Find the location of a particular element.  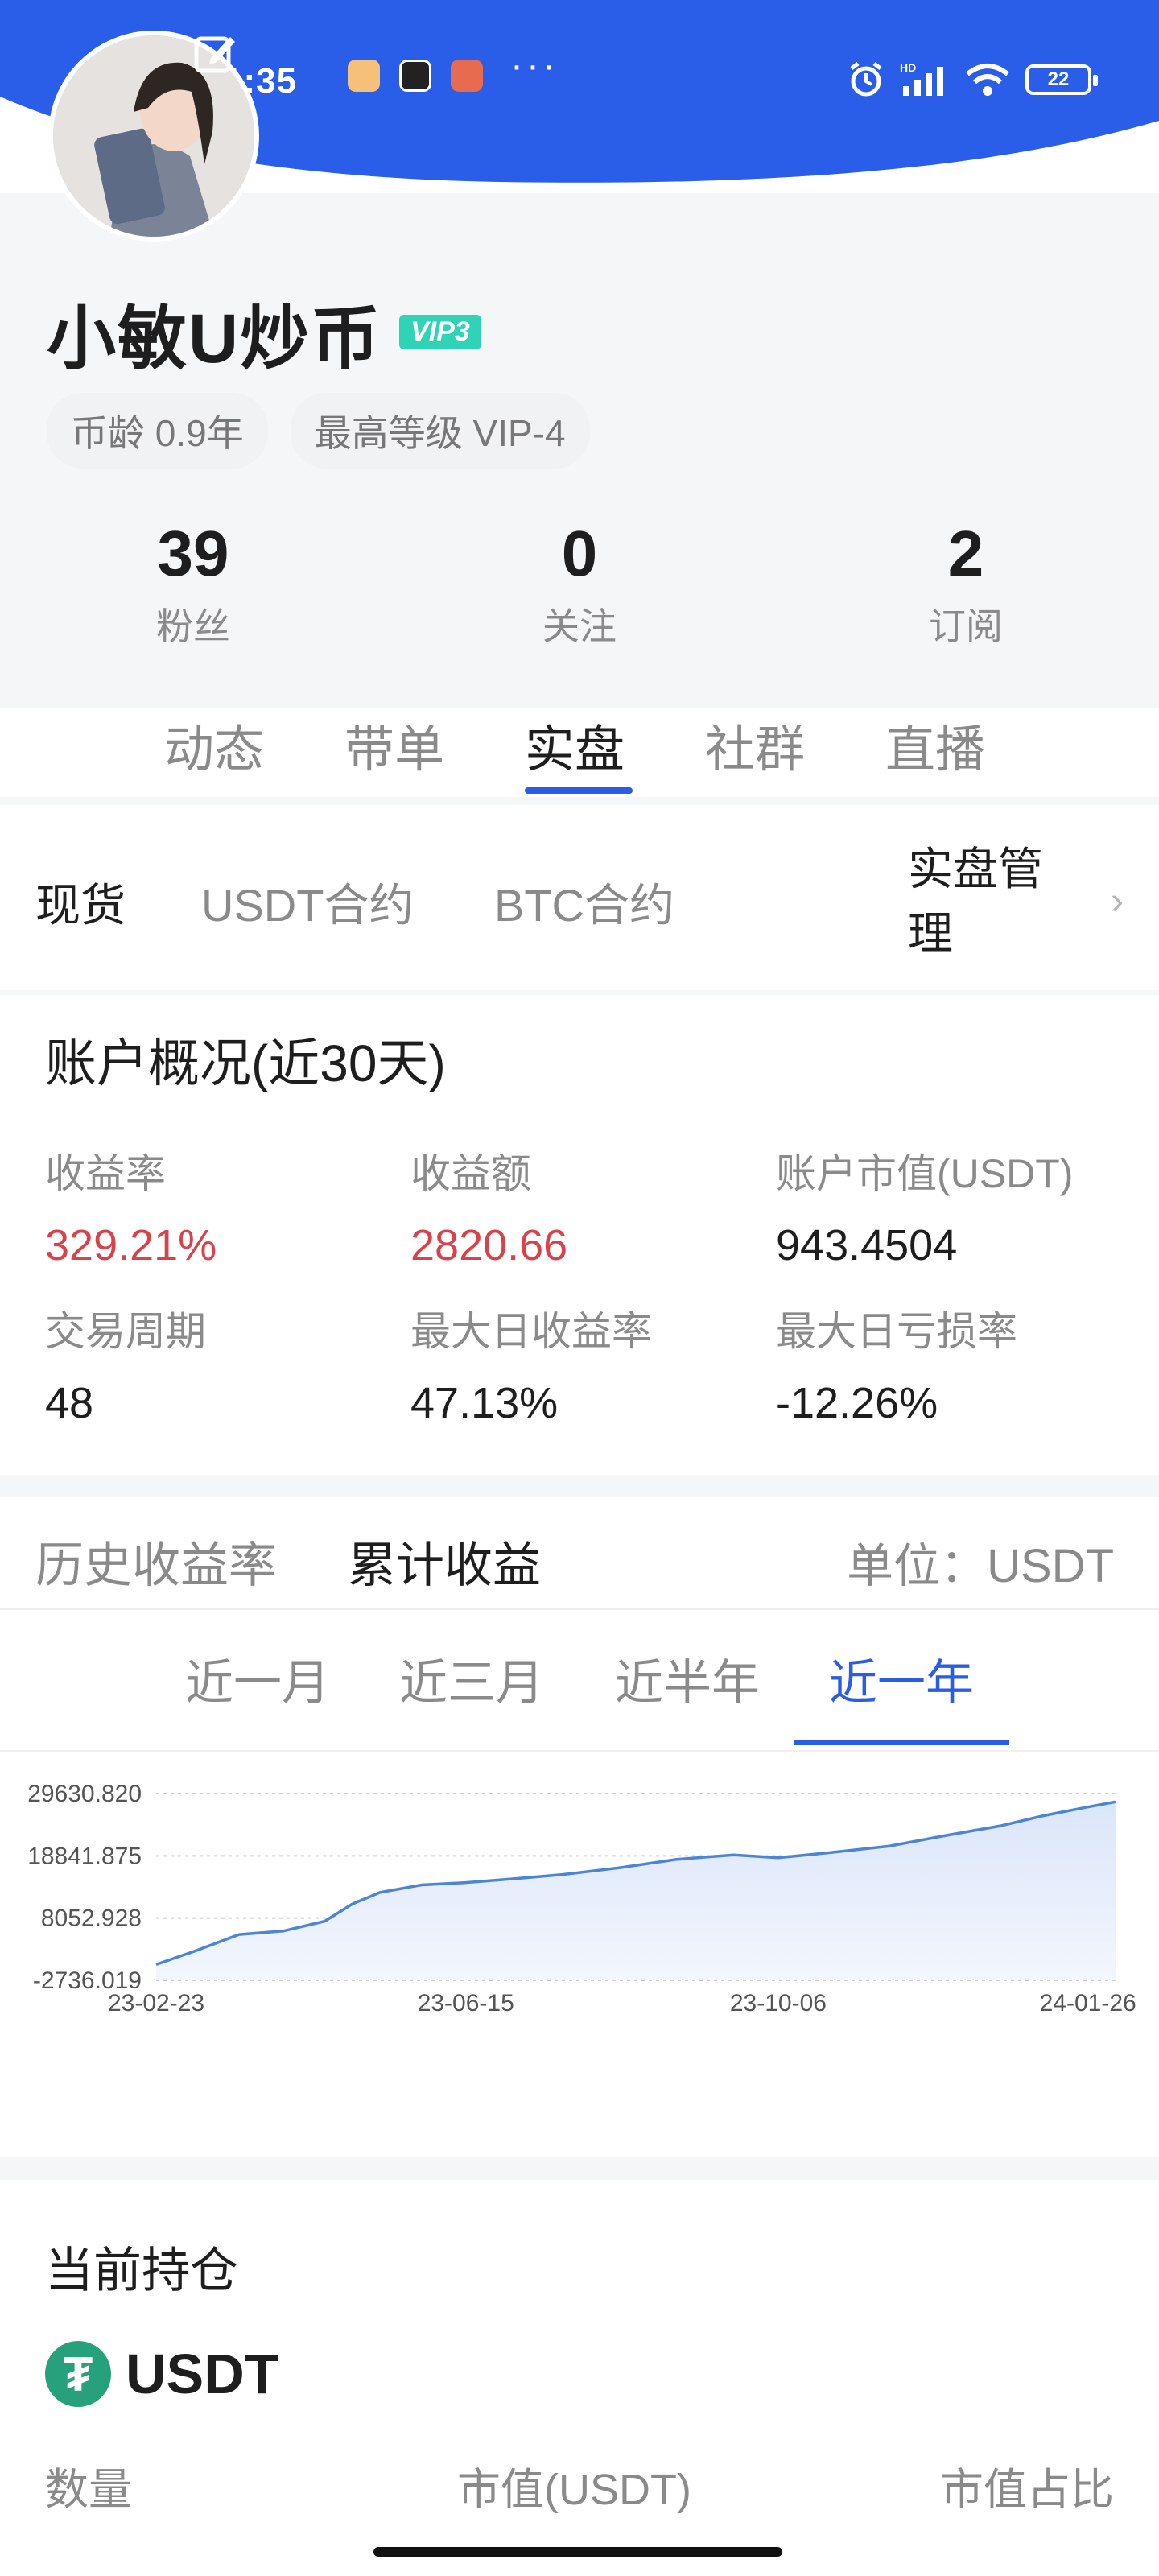

tab-live-account: 实盘 is located at coordinates (575, 744).